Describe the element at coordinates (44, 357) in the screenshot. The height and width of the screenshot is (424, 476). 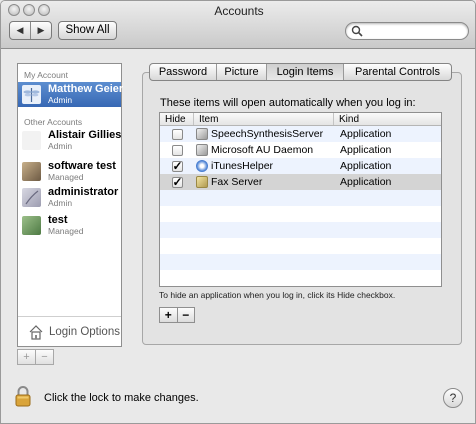
I see `remove-account-button: −` at that location.